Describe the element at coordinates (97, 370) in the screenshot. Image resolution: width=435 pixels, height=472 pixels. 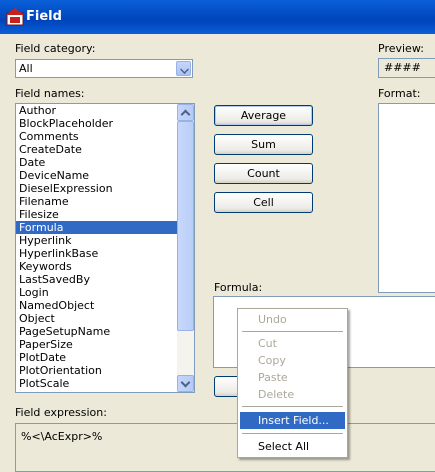
I see `list-item: PlotOrientation` at that location.